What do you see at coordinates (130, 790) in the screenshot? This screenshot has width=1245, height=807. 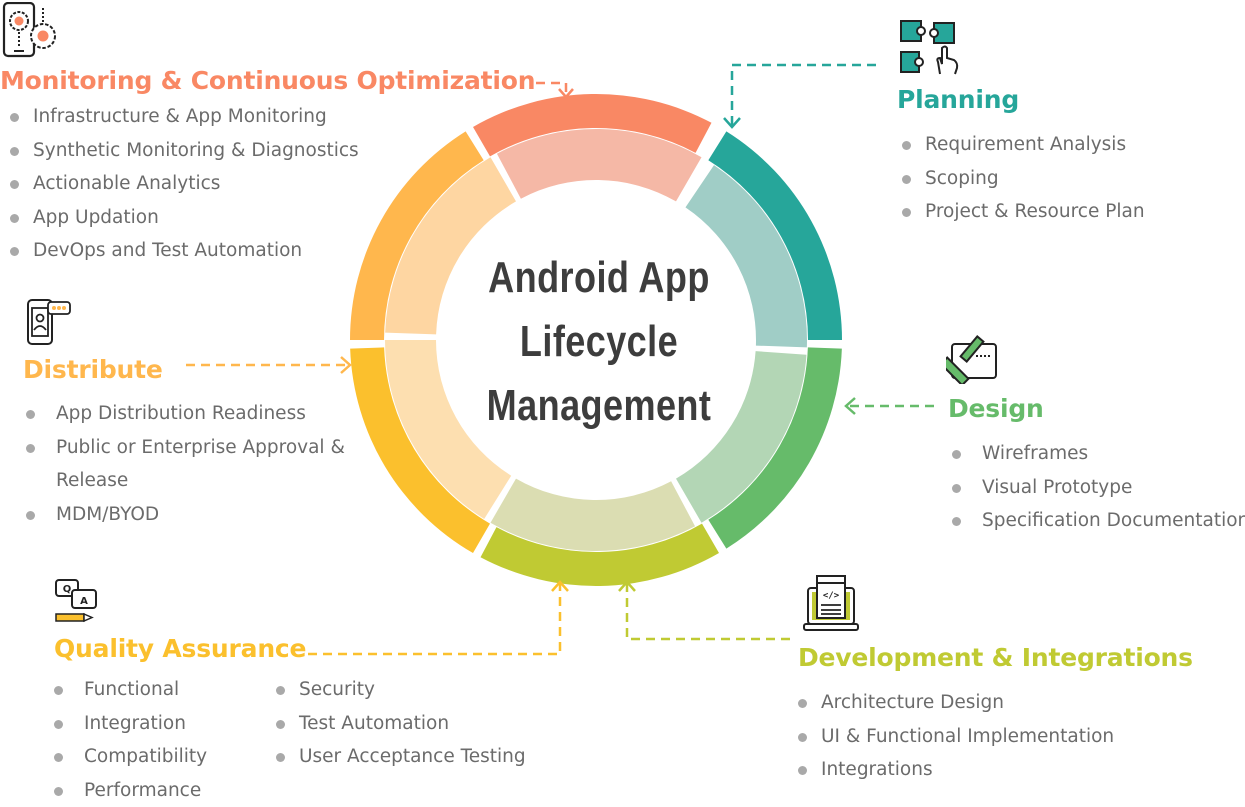 I see `list-item: Performance` at bounding box center [130, 790].